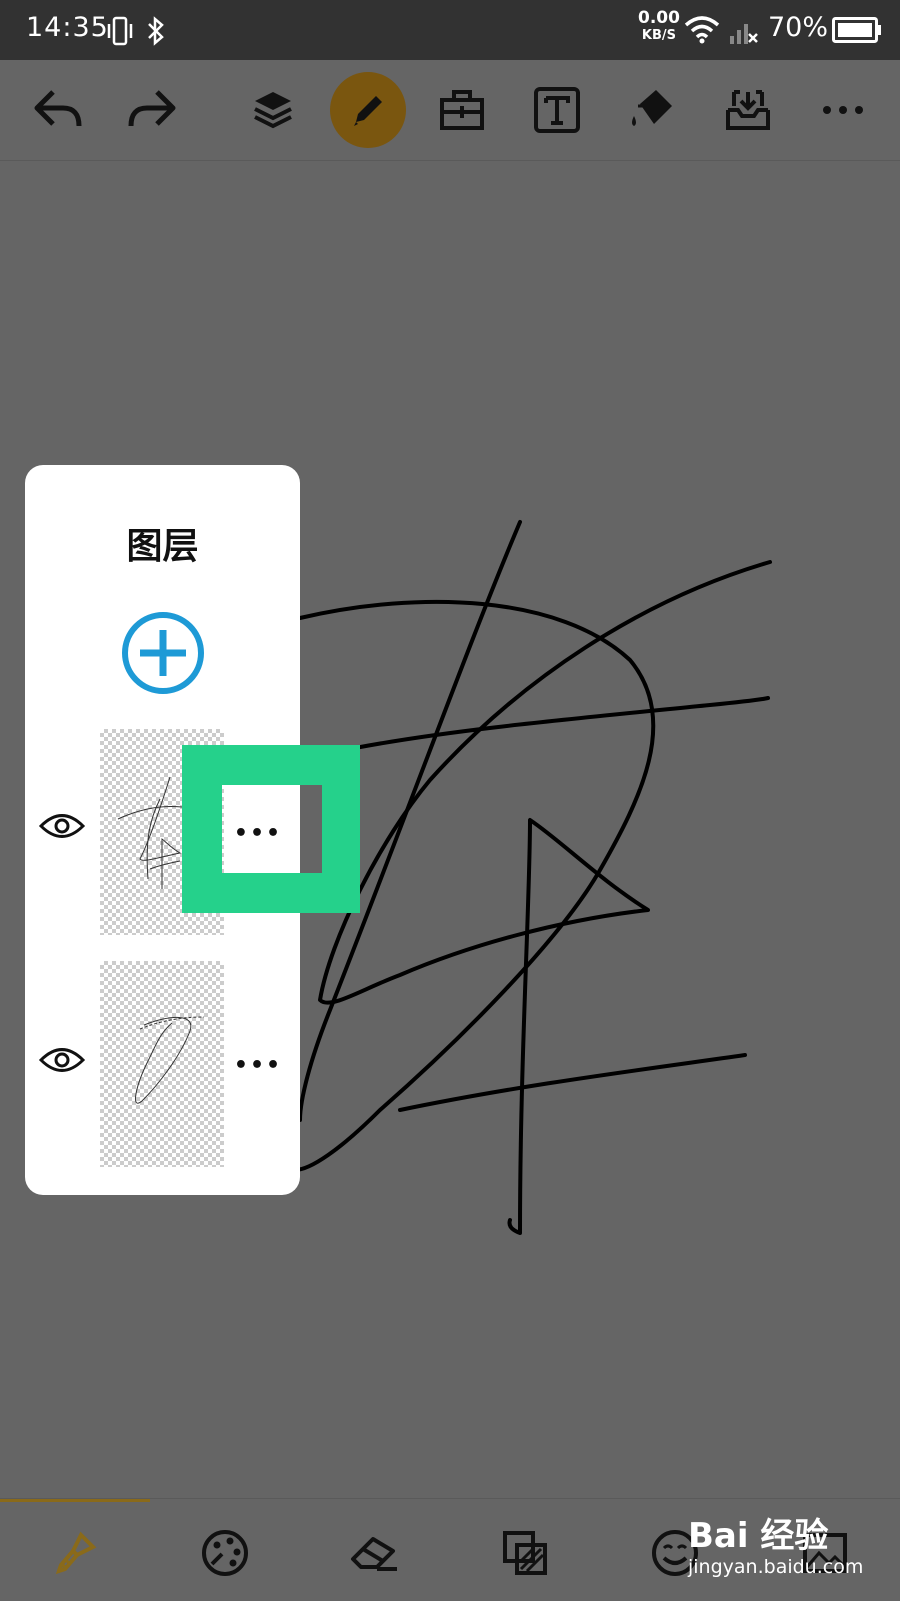 The height and width of the screenshot is (1601, 900). What do you see at coordinates (271, 829) in the screenshot?
I see `highlight-box` at bounding box center [271, 829].